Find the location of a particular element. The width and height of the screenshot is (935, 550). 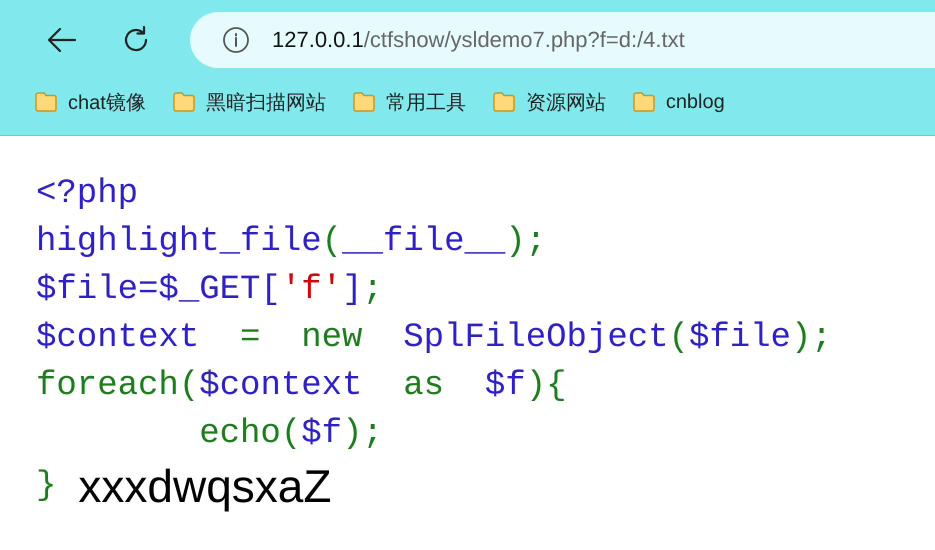

bookmark: chat镜像 is located at coordinates (90, 102).